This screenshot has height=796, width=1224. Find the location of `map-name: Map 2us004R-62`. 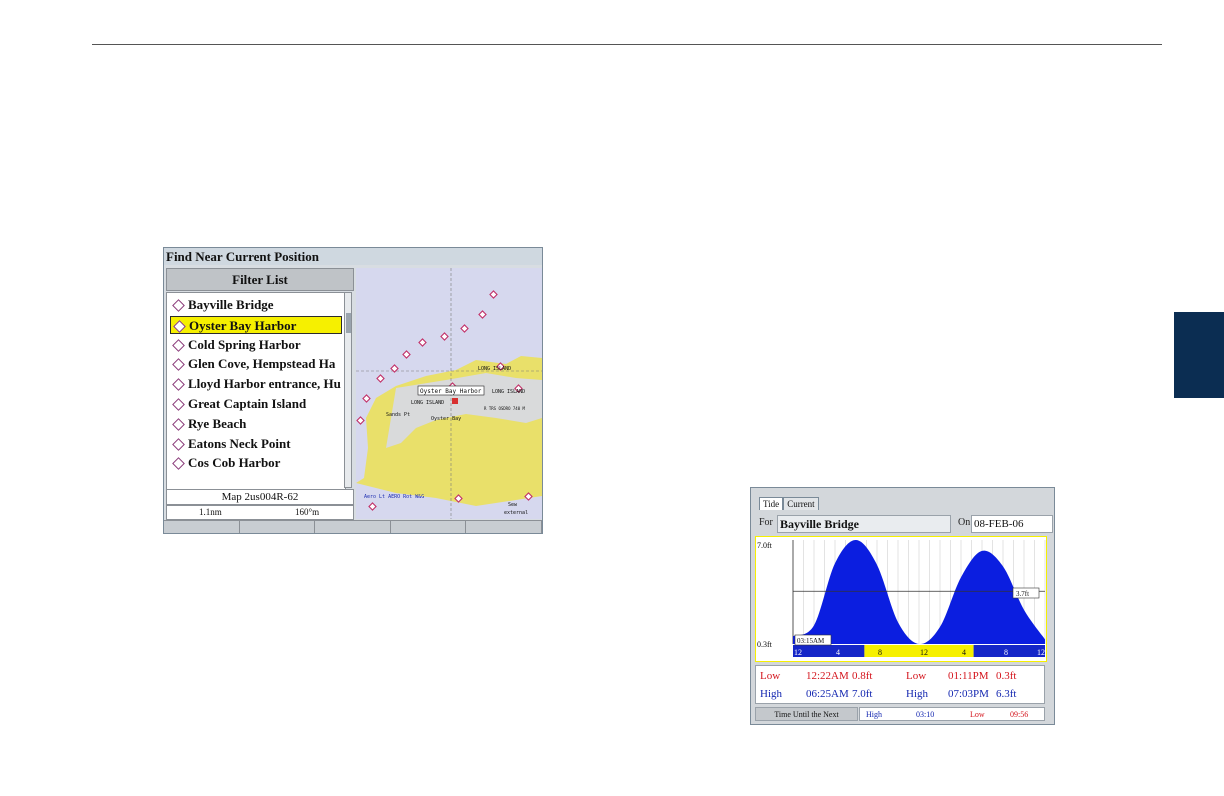

map-name: Map 2us004R-62 is located at coordinates (260, 497).